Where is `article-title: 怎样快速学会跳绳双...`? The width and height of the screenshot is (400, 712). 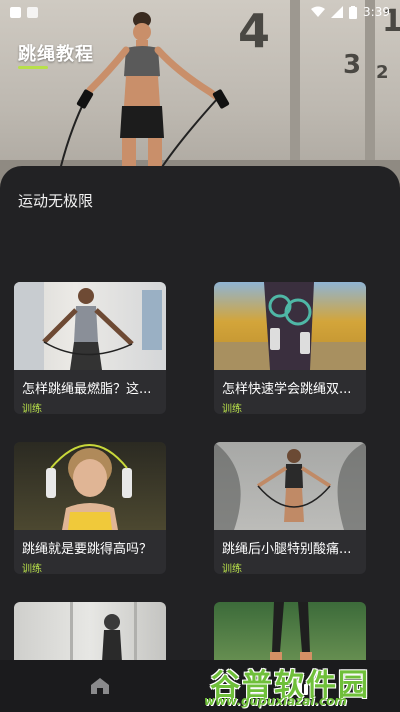 article-title: 怎样快速学会跳绳双... is located at coordinates (287, 389).